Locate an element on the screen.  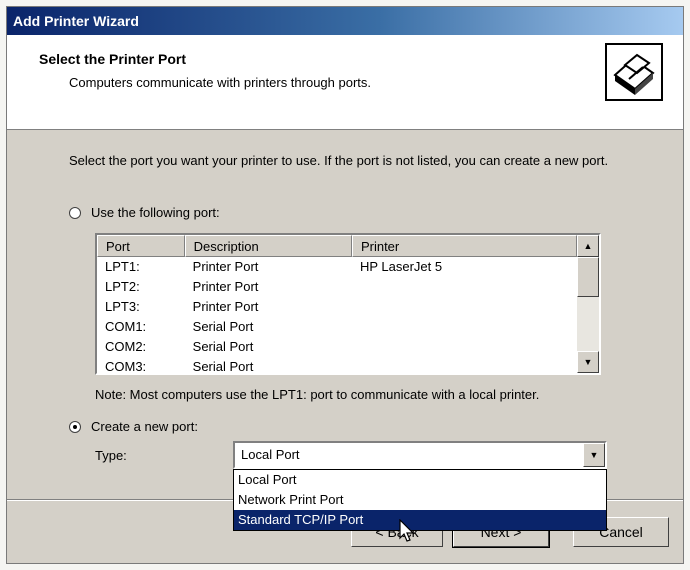
printer-icon is located at coordinates (634, 72).